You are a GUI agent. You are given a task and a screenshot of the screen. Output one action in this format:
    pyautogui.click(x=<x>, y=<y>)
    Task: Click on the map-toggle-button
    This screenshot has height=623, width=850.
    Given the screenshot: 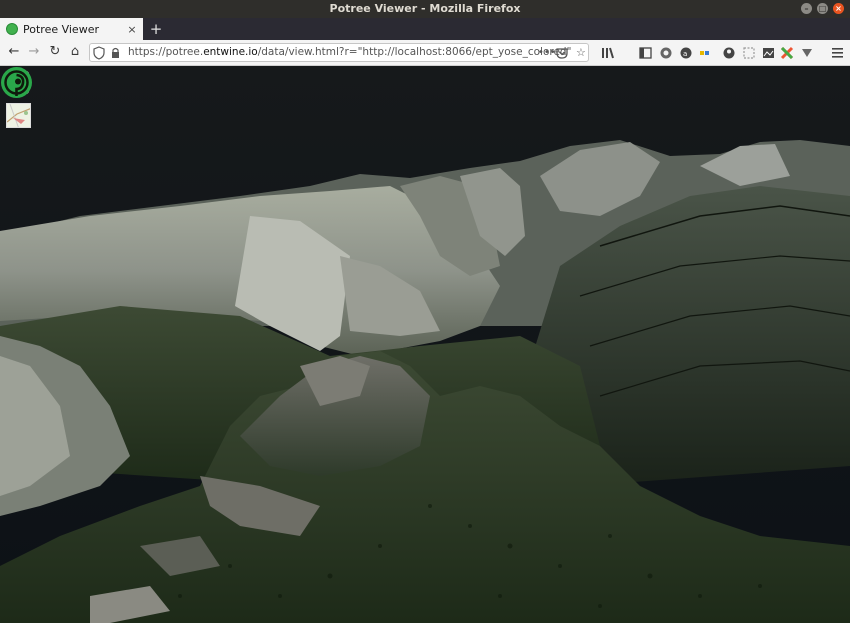 What is the action you would take?
    pyautogui.click(x=18, y=115)
    